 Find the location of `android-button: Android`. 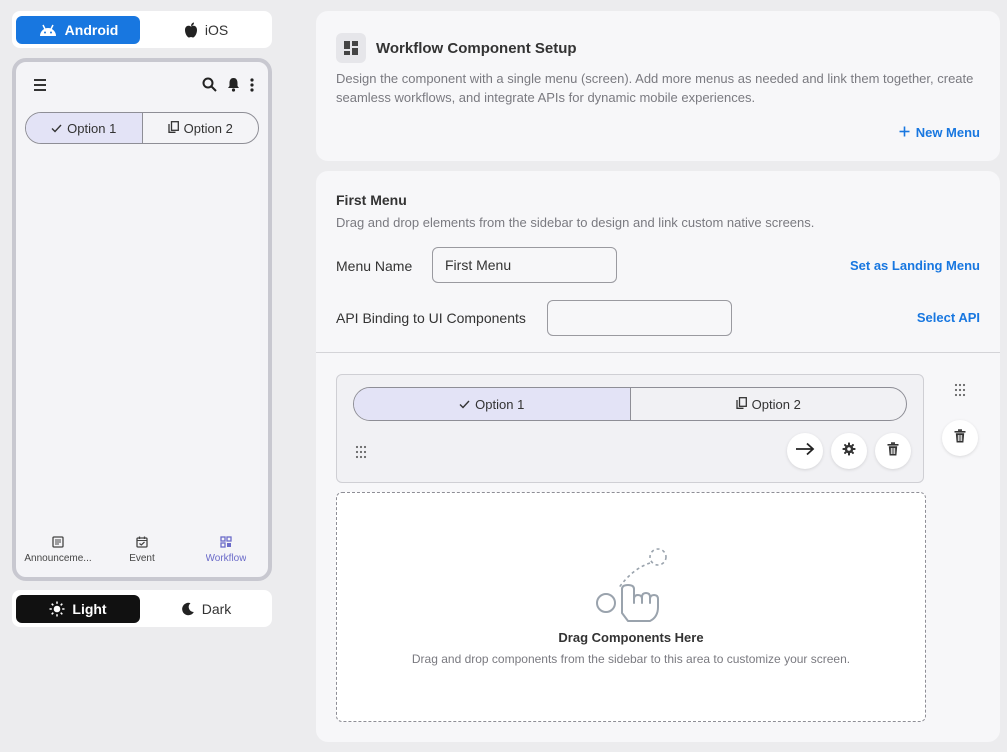

android-button: Android is located at coordinates (78, 29).